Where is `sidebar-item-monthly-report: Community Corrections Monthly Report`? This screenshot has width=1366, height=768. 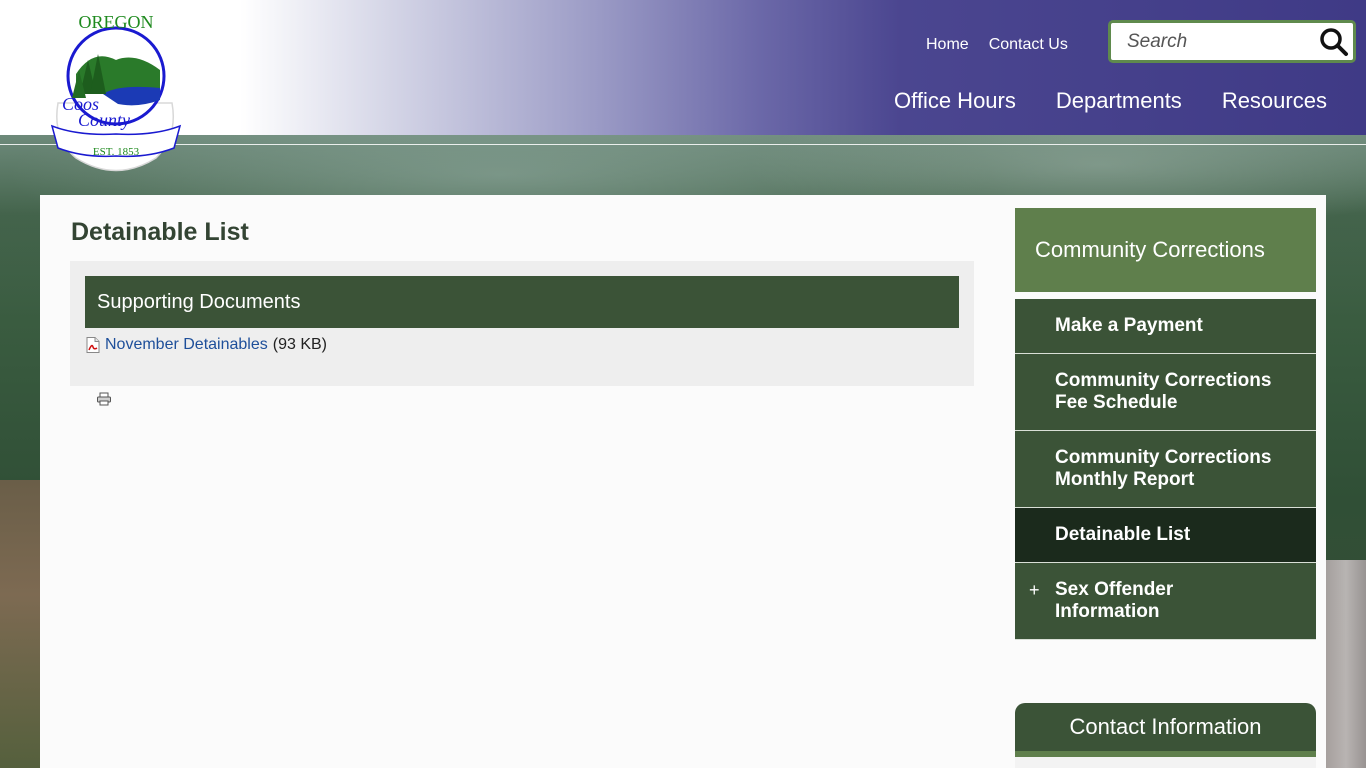
sidebar-item-monthly-report: Community Corrections Monthly Report is located at coordinates (1165, 469).